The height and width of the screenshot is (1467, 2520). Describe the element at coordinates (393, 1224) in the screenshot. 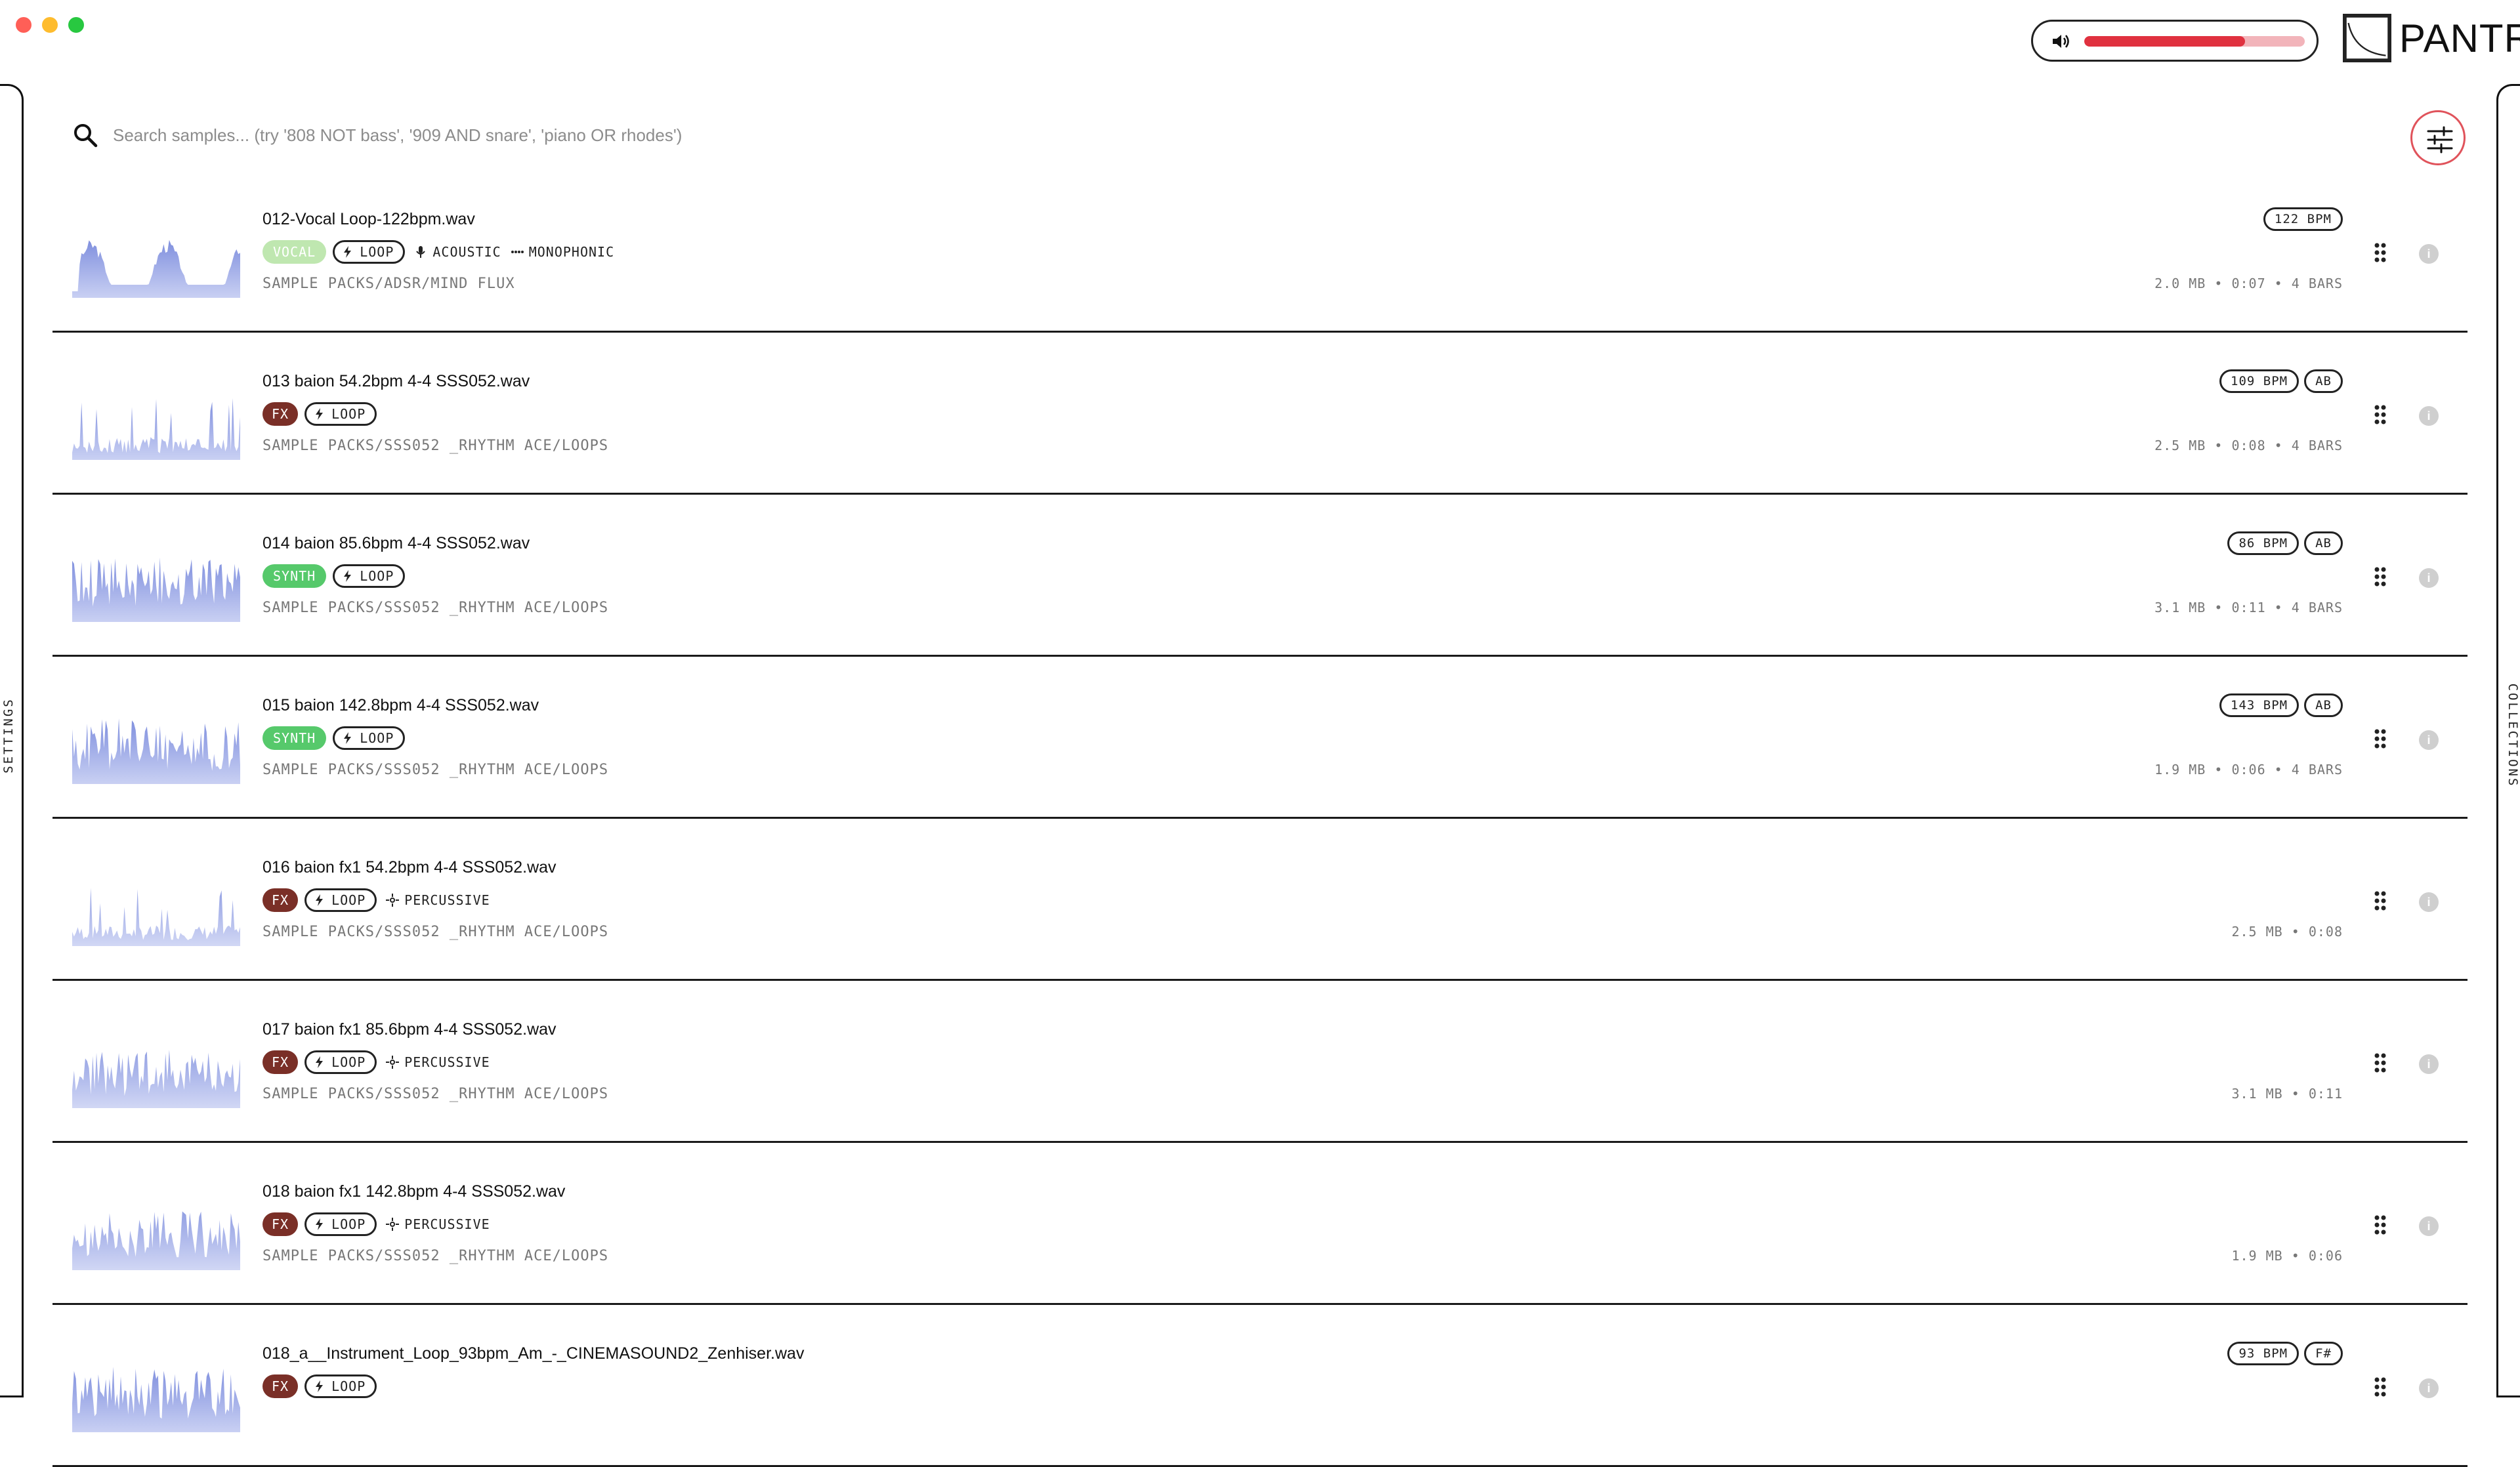

I see `sparkle-icon` at that location.